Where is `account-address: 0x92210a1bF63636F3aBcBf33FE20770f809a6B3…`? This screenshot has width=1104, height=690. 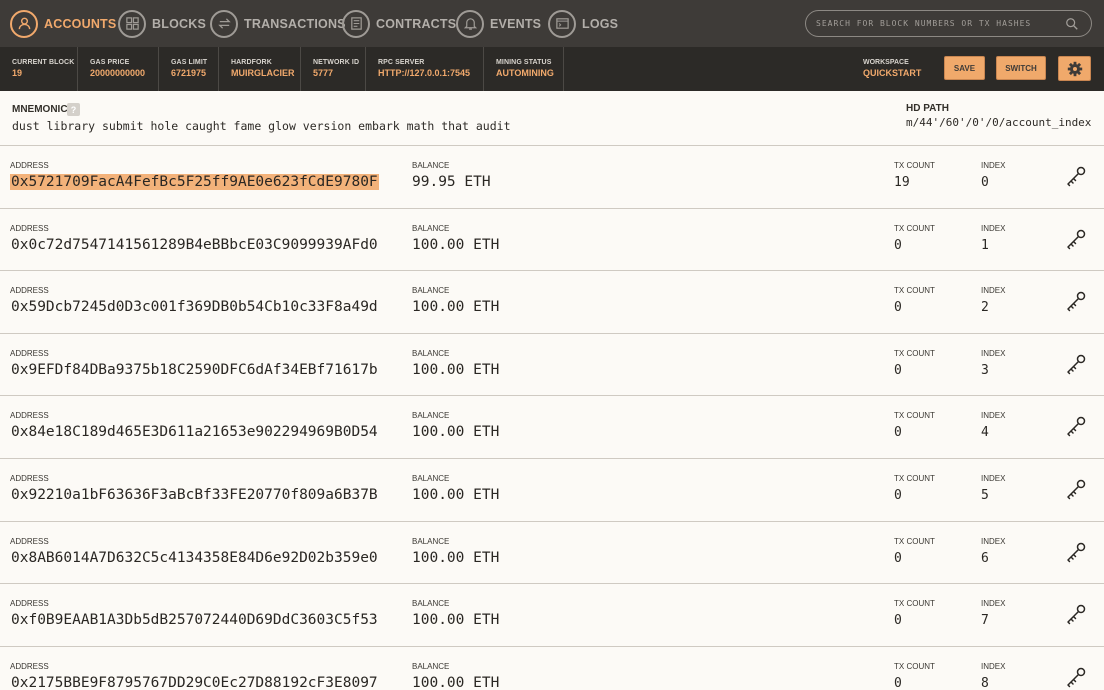
account-address: 0x92210a1bF63636F3aBcBf33FE20770f809a6B3… is located at coordinates (194, 495).